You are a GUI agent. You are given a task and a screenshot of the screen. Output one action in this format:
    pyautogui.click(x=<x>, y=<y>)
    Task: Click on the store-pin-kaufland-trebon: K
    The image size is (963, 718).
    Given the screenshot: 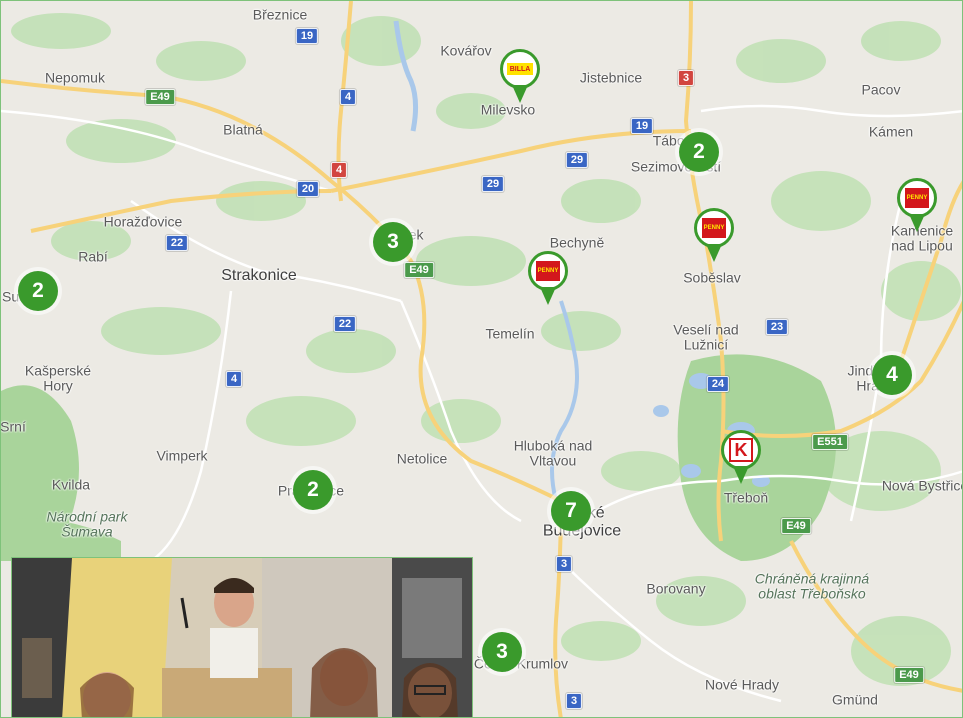 What is the action you would take?
    pyautogui.click(x=741, y=460)
    